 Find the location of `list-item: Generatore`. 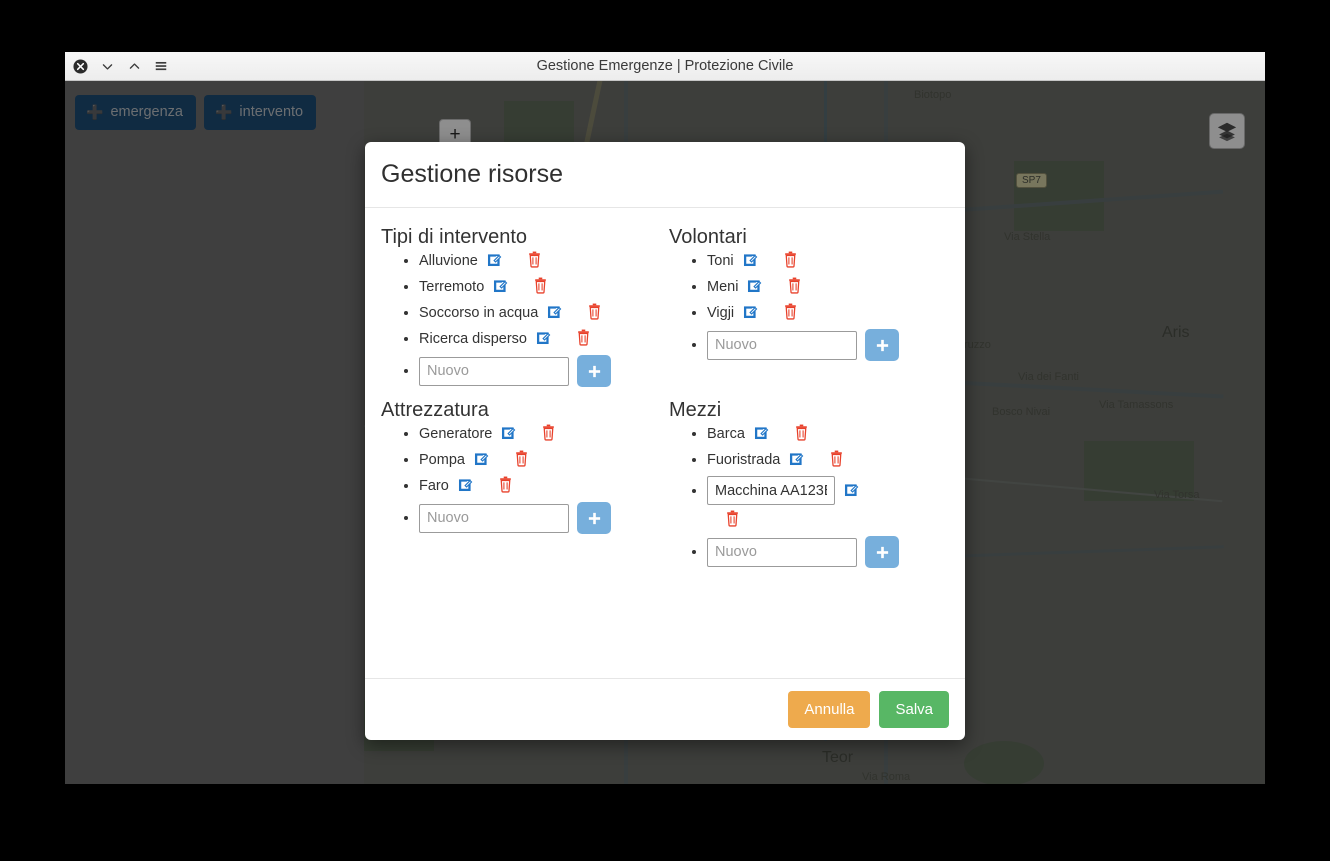

list-item: Generatore is located at coordinates (540, 434).